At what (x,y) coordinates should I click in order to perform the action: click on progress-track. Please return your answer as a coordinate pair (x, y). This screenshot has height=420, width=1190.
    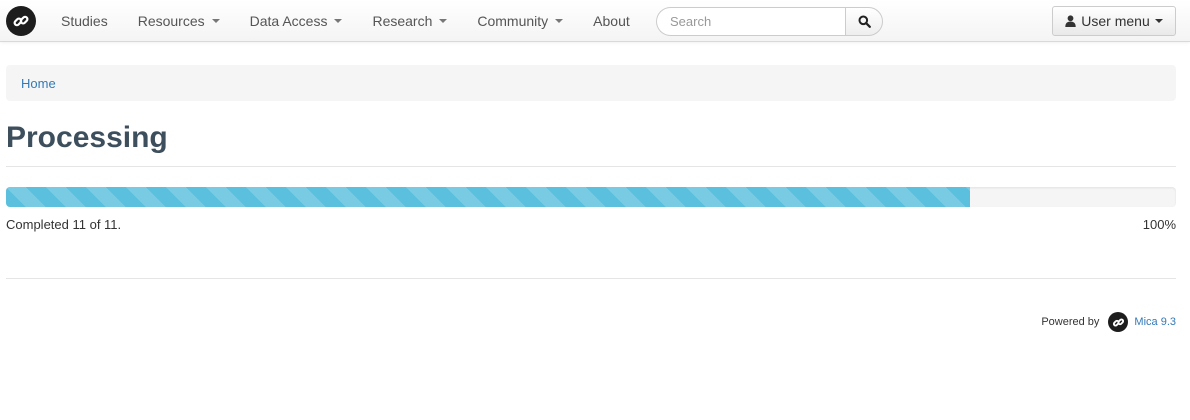
    Looking at the image, I should click on (591, 197).